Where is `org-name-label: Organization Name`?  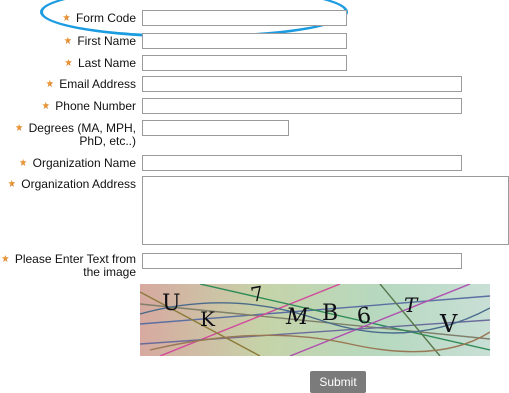
org-name-label: Organization Name is located at coordinates (77, 163).